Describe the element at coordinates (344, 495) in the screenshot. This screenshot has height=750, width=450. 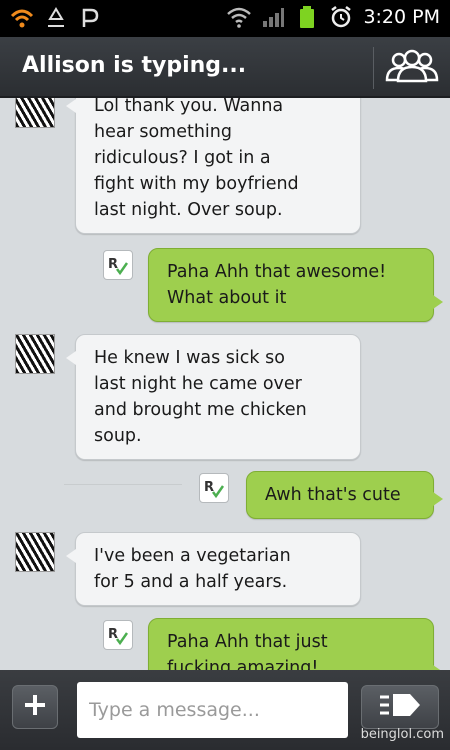
I see `outgoing-message: Awh that's cute` at that location.